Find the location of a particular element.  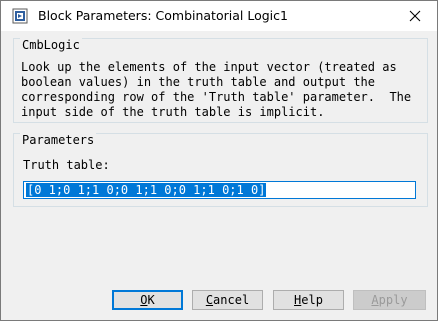

close-button is located at coordinates (415, 16).